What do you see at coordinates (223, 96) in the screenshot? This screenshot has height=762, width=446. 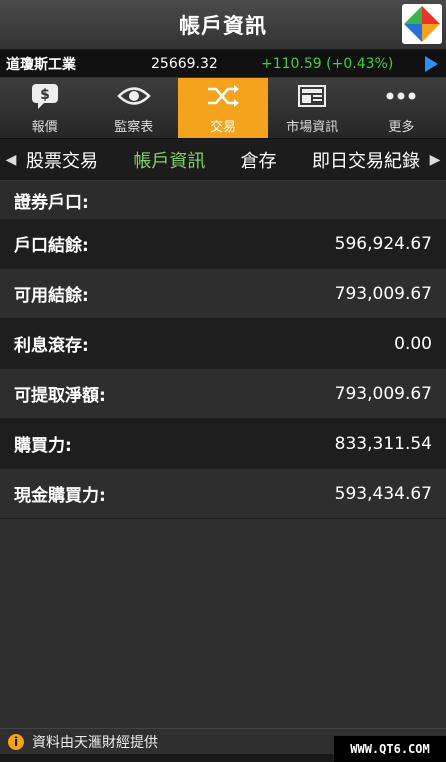 I see `shuffle-icon` at bounding box center [223, 96].